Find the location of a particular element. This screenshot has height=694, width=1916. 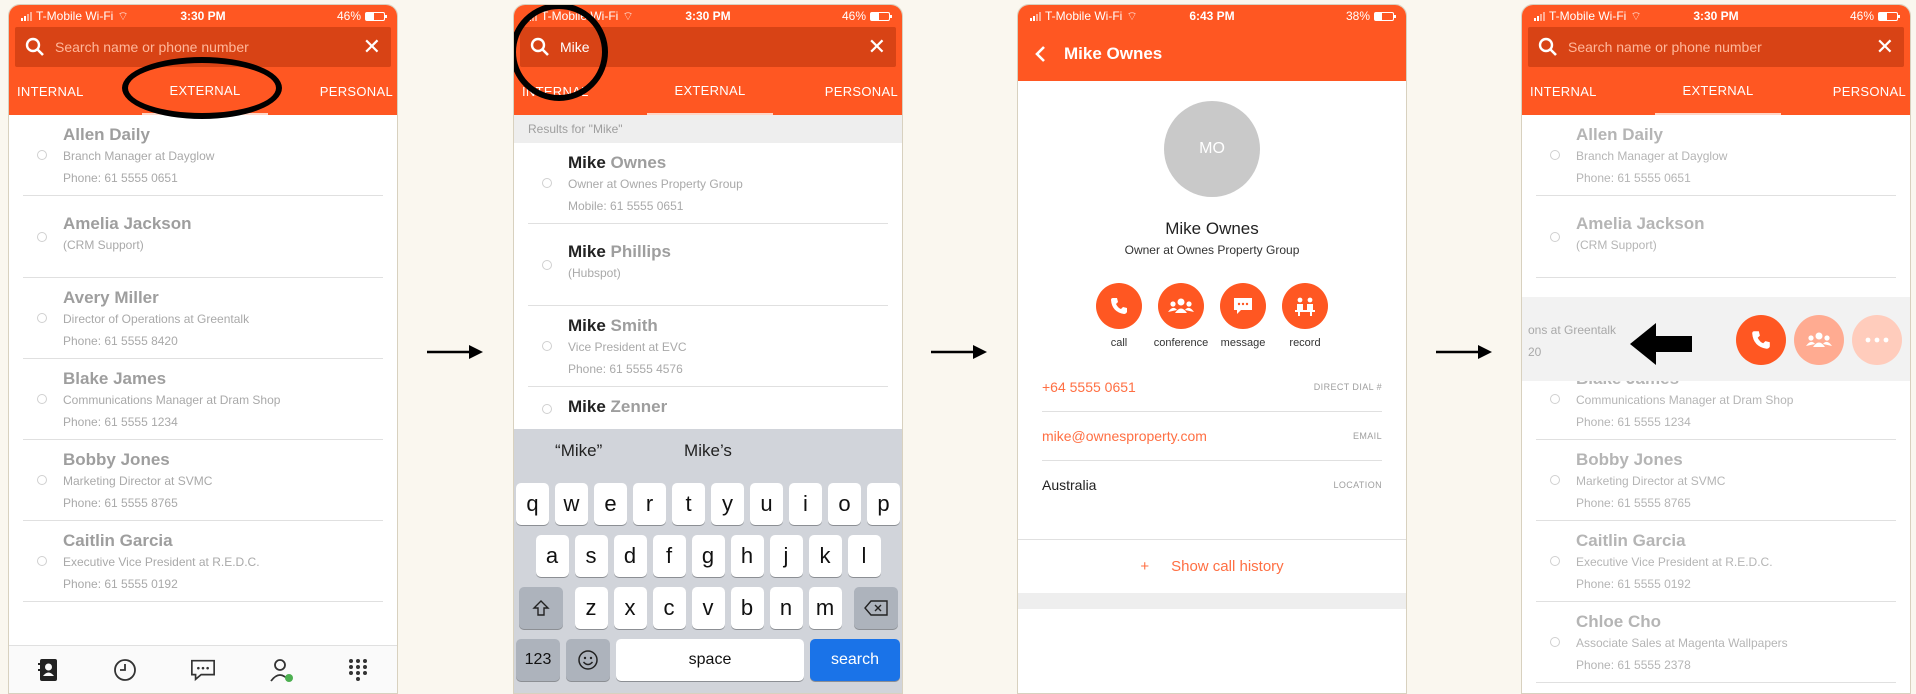

contacts-nav-icon is located at coordinates (48, 670).